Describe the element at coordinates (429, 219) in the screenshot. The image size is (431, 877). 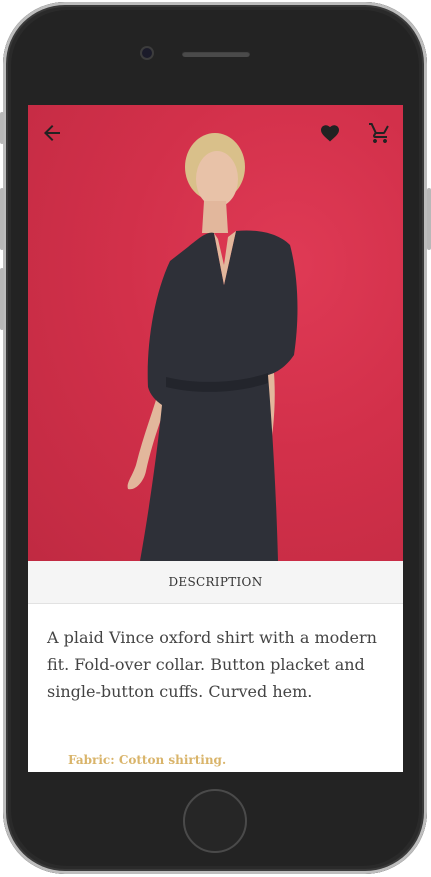
I see `power-button` at that location.